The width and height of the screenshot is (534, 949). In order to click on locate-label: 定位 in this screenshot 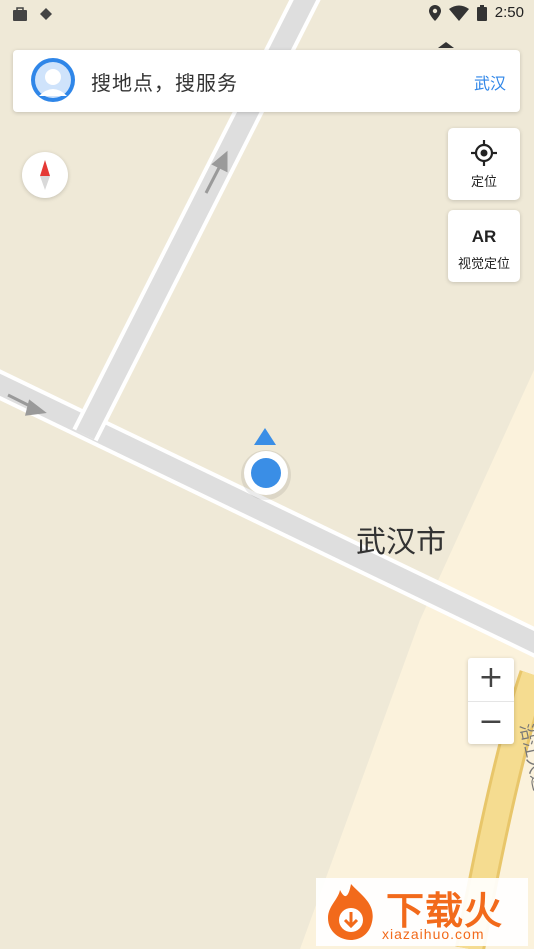, I will do `click(483, 182)`.